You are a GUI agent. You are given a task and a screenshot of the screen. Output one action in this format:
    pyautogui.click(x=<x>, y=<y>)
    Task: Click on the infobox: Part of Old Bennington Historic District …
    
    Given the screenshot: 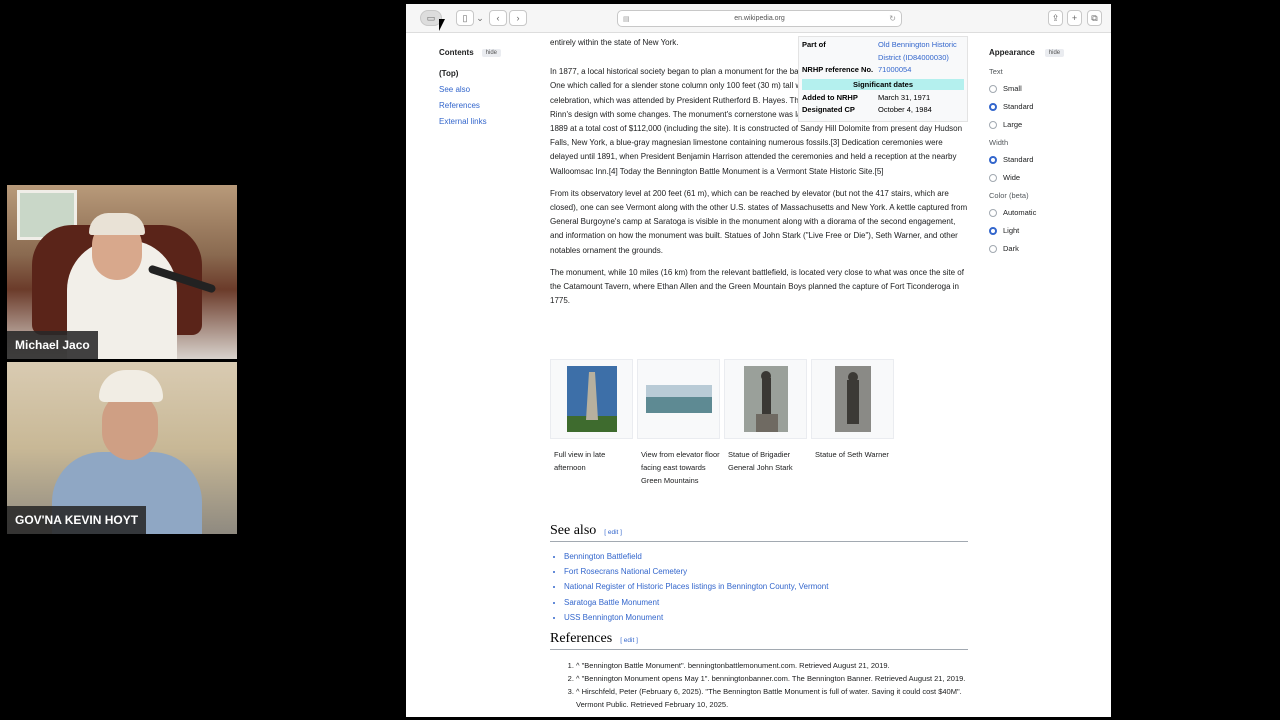 What is the action you would take?
    pyautogui.click(x=883, y=79)
    